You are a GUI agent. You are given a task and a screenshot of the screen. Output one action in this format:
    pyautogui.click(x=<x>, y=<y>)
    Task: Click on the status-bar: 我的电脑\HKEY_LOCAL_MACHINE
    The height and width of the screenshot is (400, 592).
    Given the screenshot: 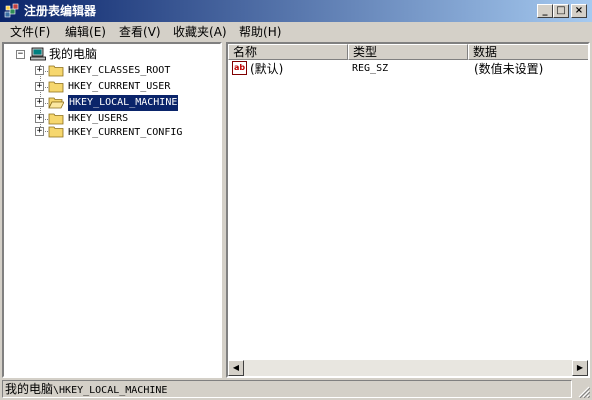 What is the action you would take?
    pyautogui.click(x=296, y=389)
    